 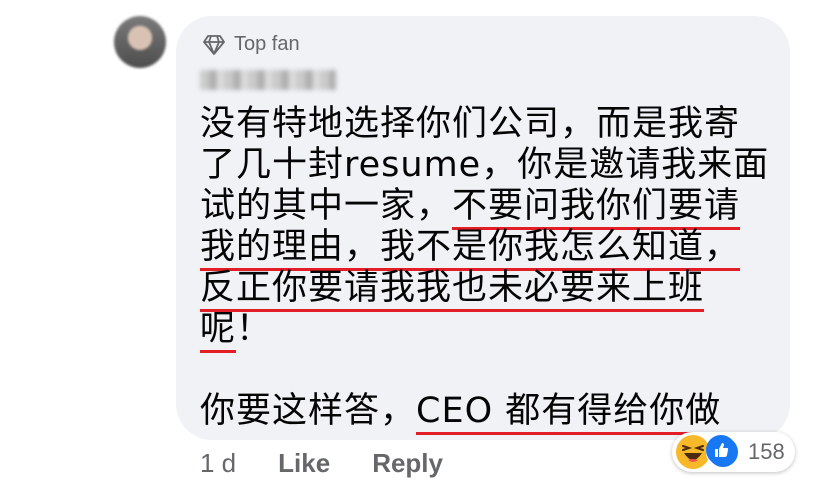 I want to click on top-fan-badge: Top fan, so click(x=251, y=44).